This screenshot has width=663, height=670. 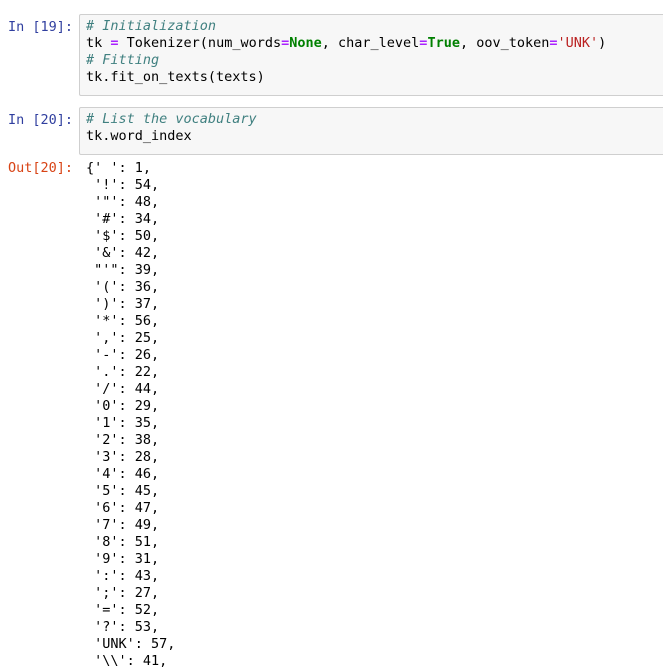 What do you see at coordinates (131, 644) in the screenshot?
I see `output-line: 'UNK': 57,` at bounding box center [131, 644].